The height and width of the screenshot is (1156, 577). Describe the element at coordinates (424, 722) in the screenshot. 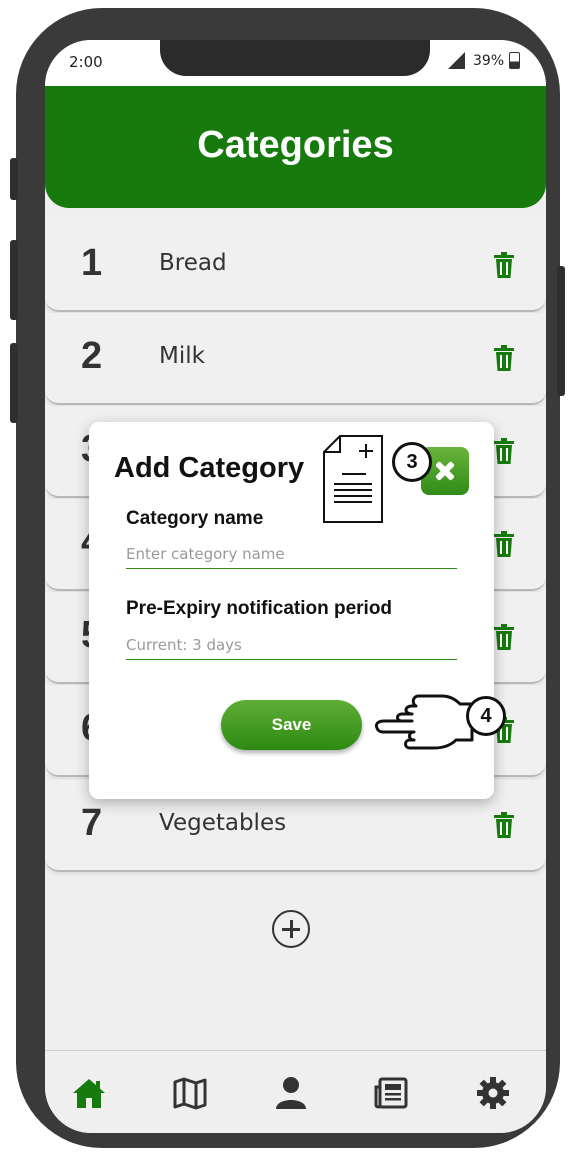

I see `pointing-hand-icon` at that location.